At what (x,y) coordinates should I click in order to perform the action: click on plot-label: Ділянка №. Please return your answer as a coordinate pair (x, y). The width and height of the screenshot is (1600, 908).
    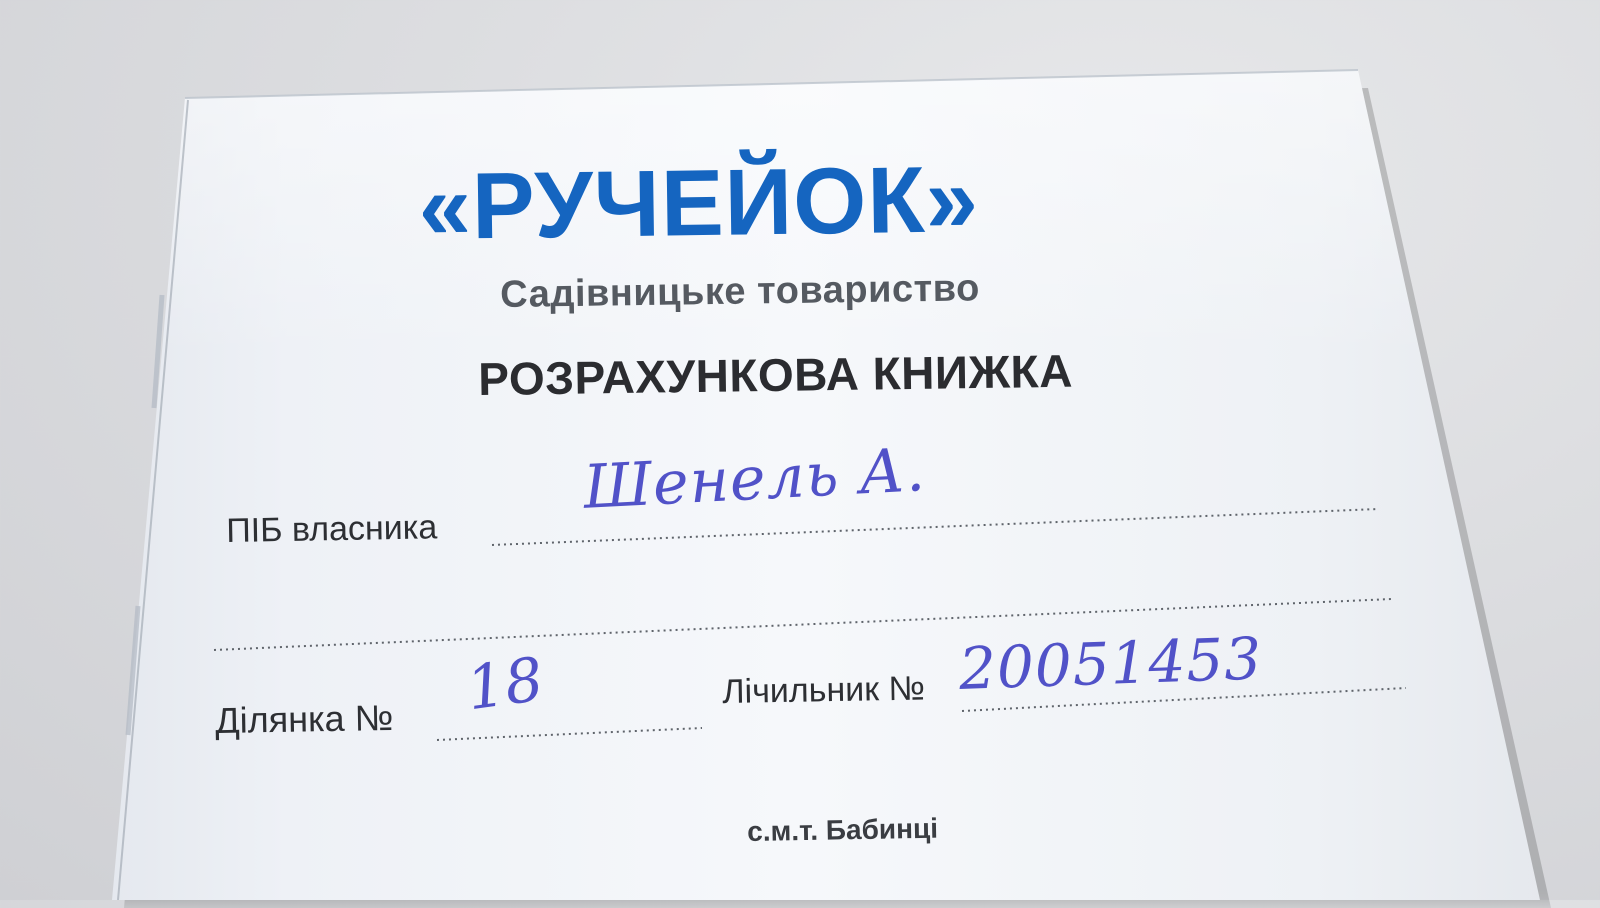
    Looking at the image, I should click on (304, 718).